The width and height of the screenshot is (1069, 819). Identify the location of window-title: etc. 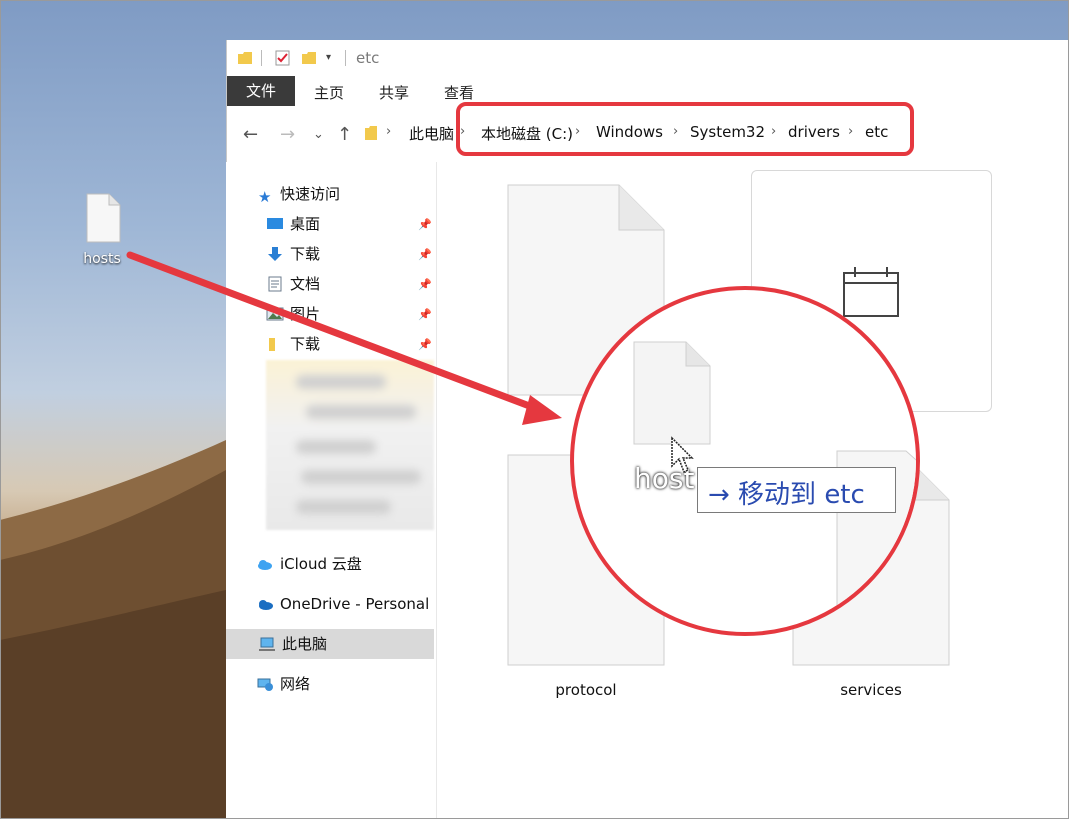
(368, 58).